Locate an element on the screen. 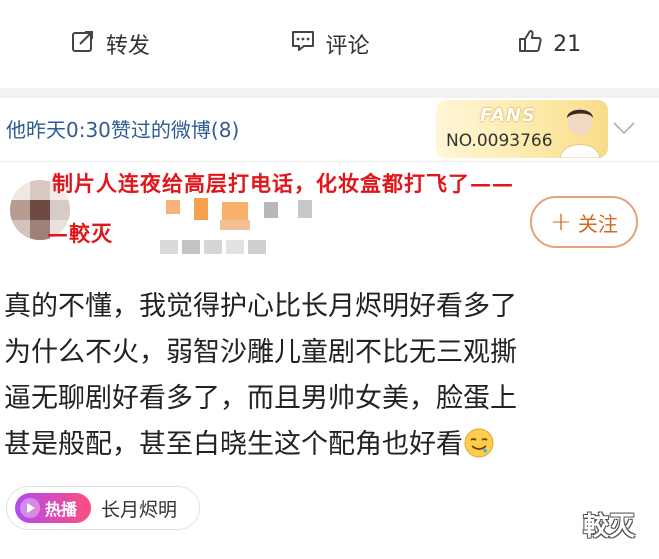 The image size is (659, 559). post-line: 甚是般配，甚至白晓生这个配角也好看 is located at coordinates (324, 445).